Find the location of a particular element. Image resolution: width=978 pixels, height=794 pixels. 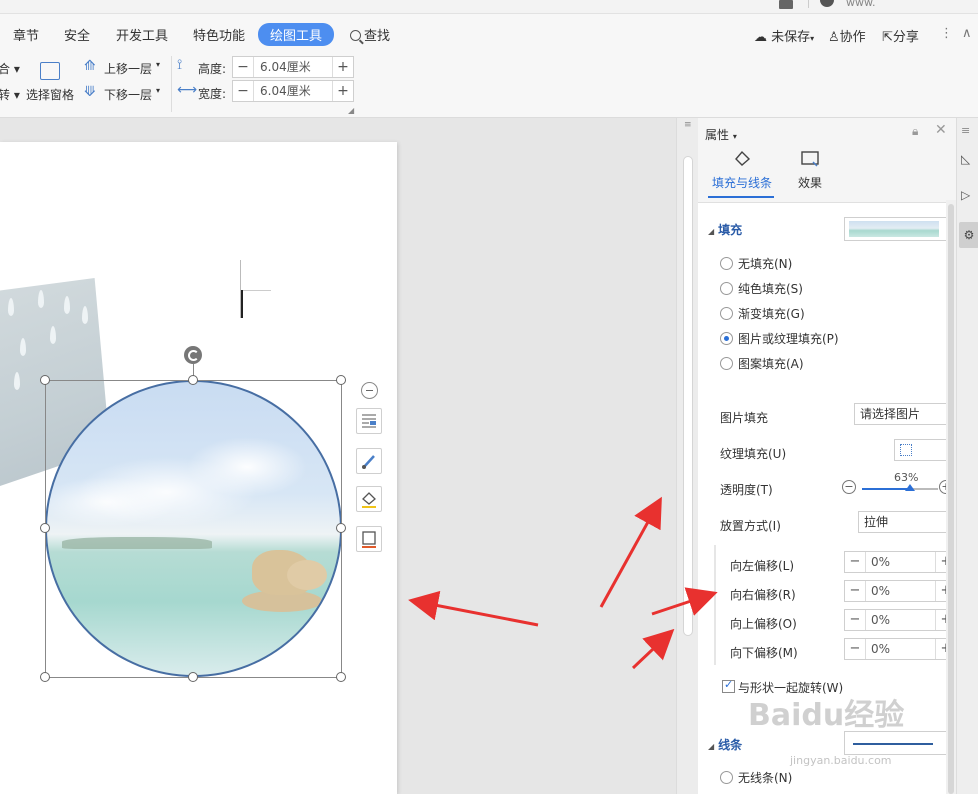

layout-options-button is located at coordinates (369, 421).